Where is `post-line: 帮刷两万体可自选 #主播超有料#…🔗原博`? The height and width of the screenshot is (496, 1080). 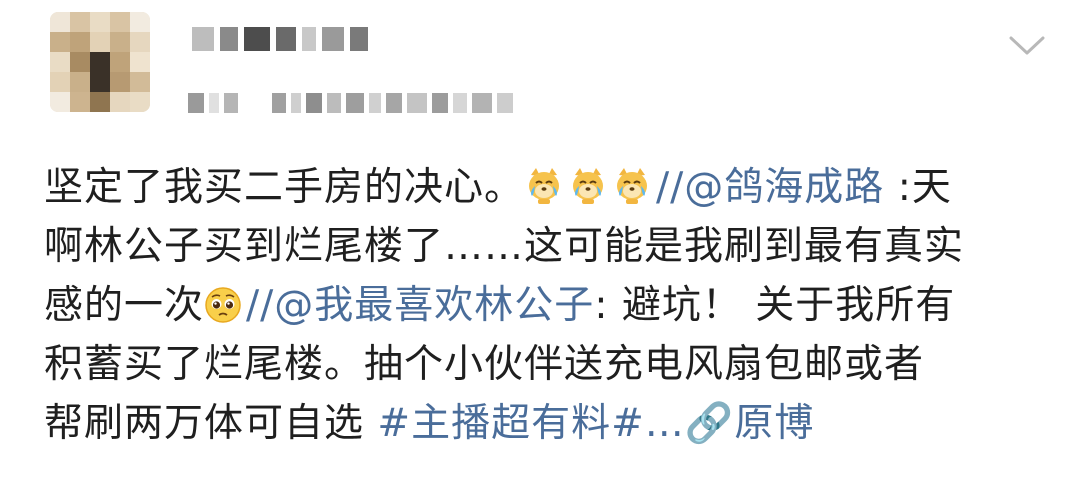 post-line: 帮刷两万体可自选 #主播超有料#…🔗原博 is located at coordinates (549, 423).